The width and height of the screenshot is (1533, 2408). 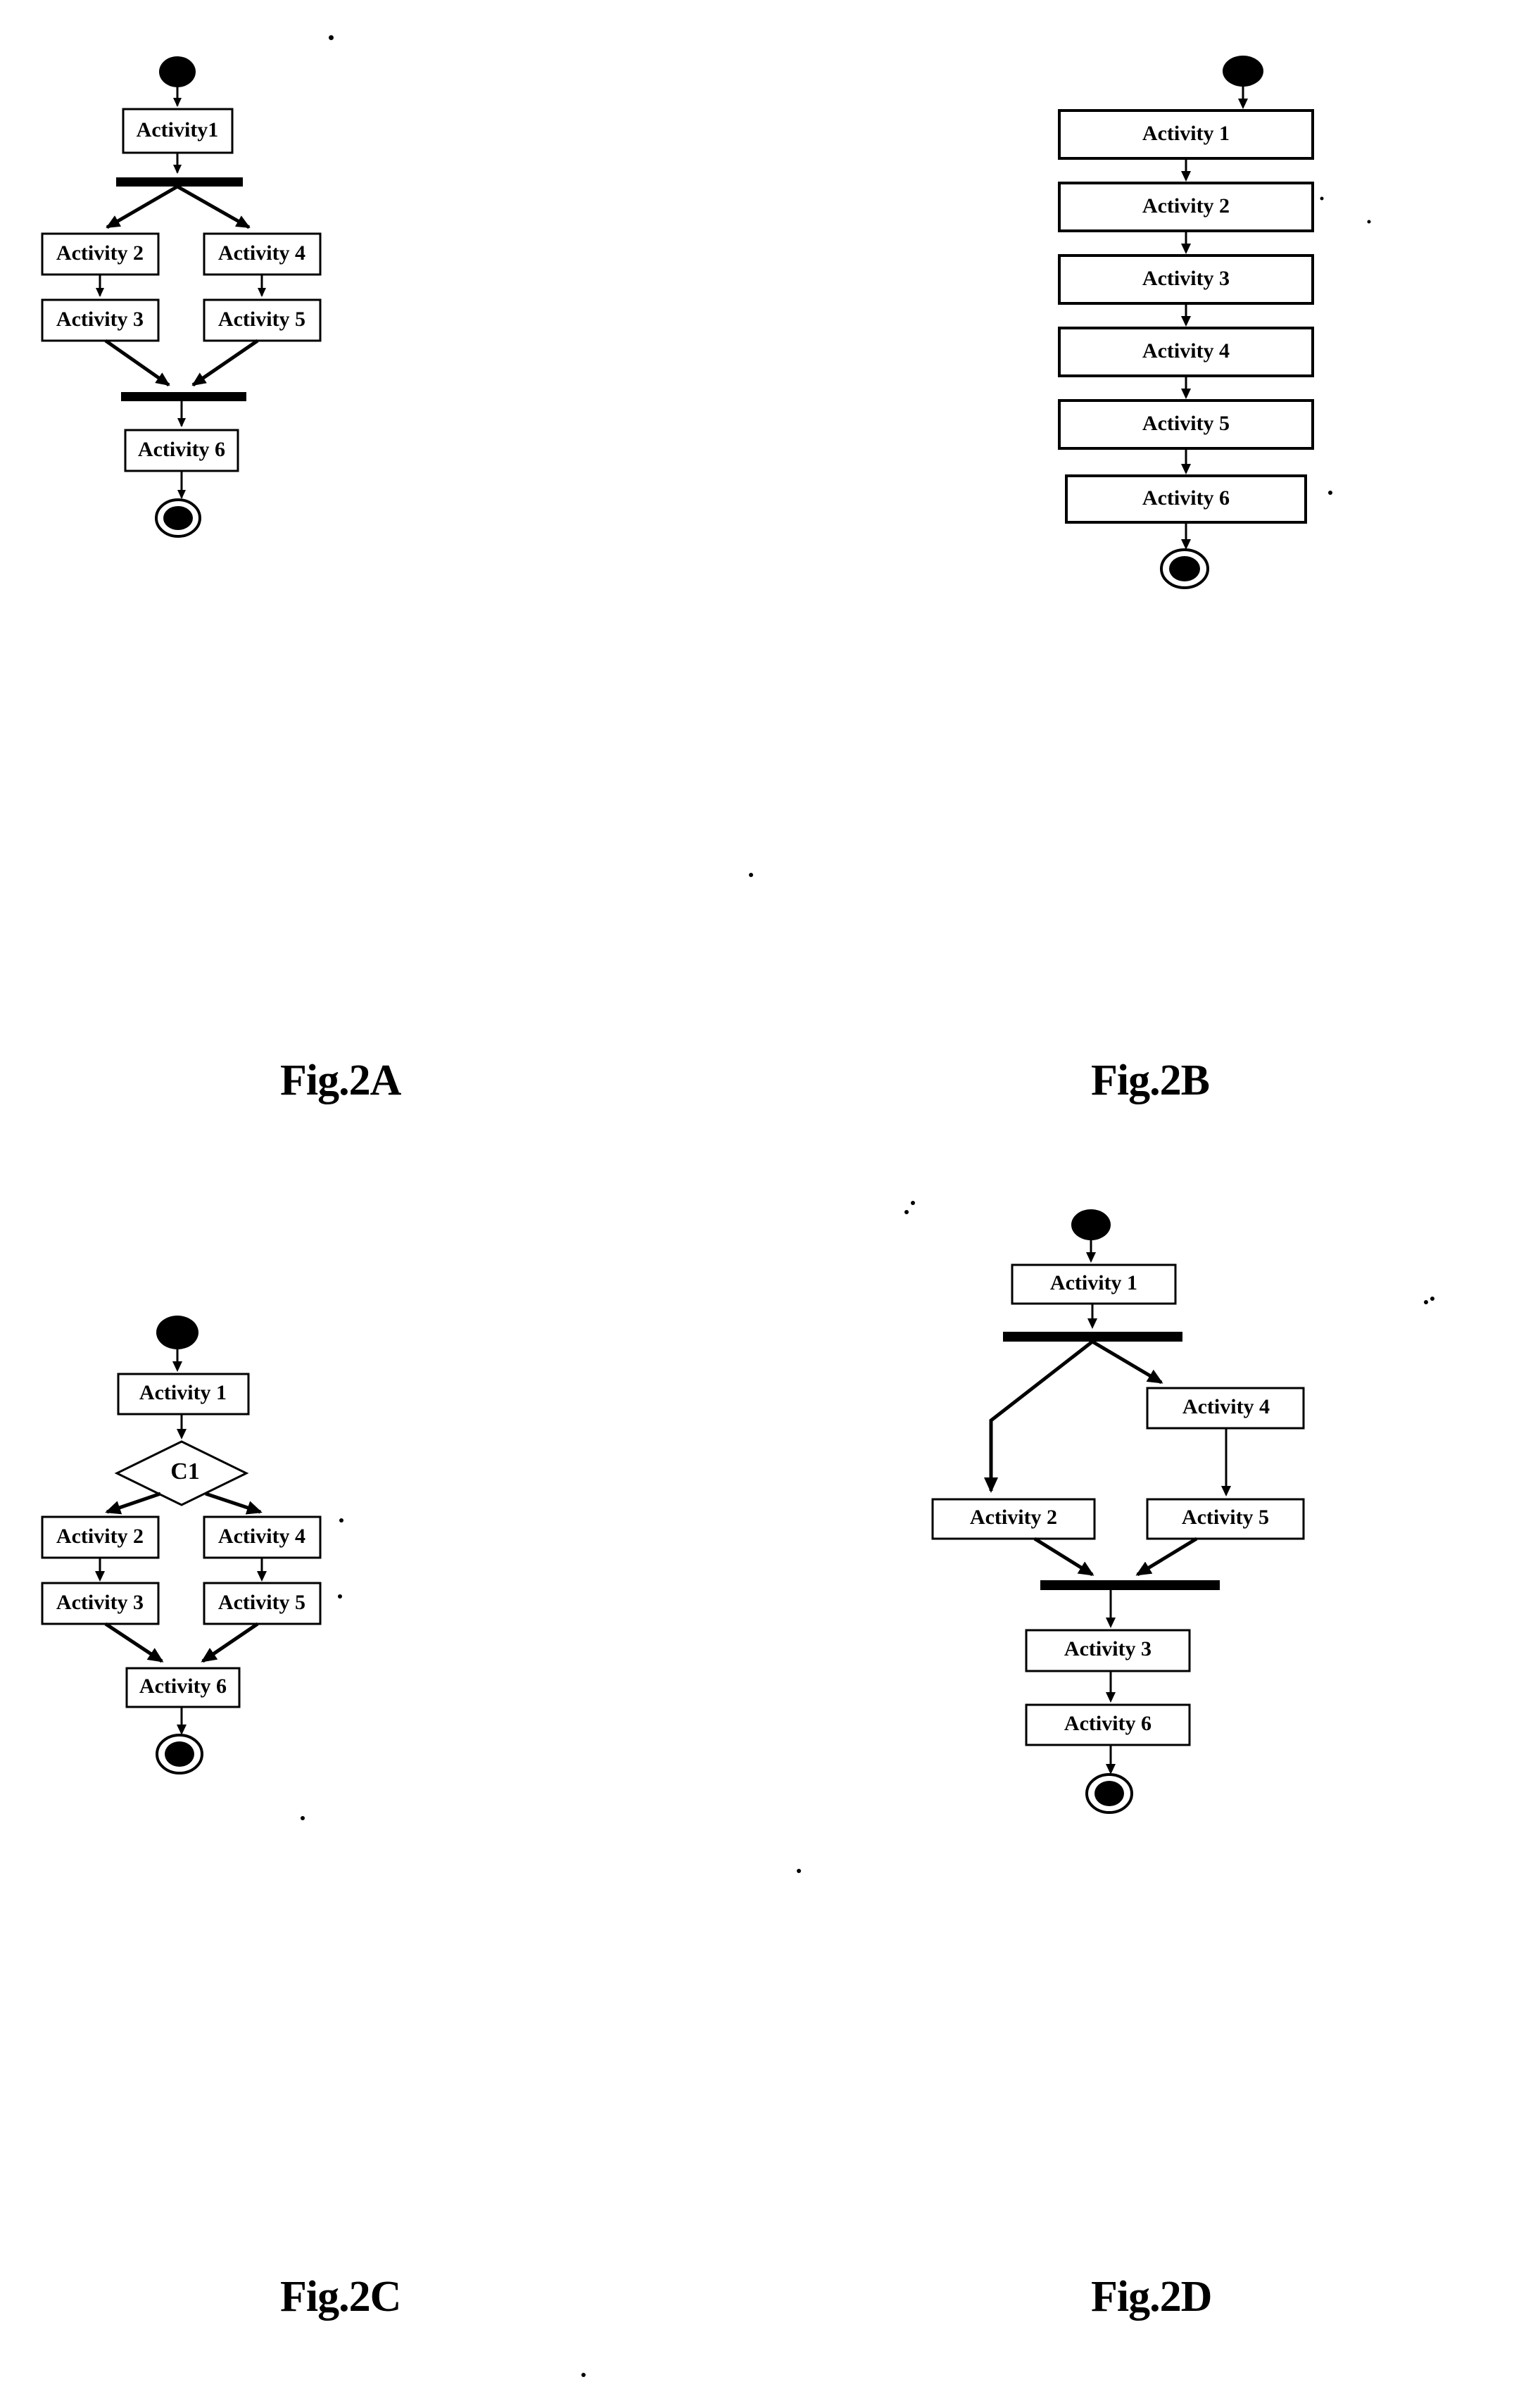 What do you see at coordinates (134, 1642) in the screenshot?
I see `flow-a3-to-a6` at bounding box center [134, 1642].